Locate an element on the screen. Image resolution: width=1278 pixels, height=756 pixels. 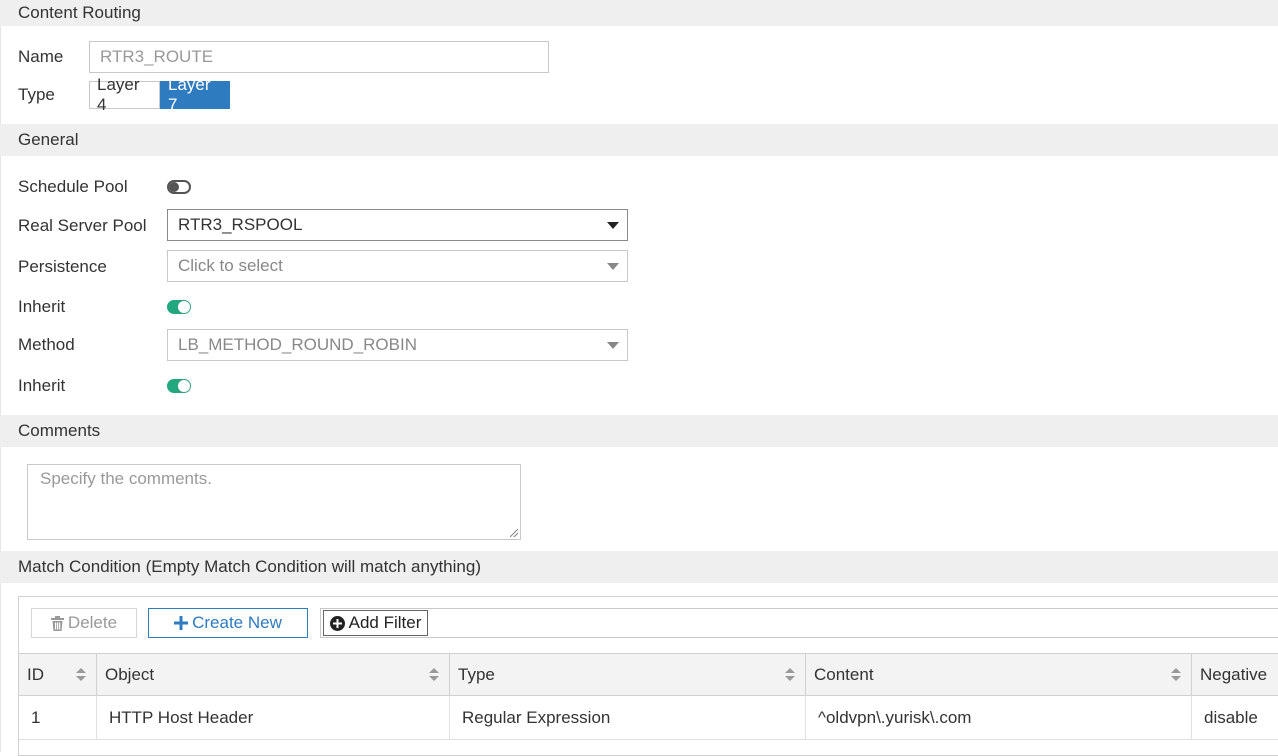
plus-icon is located at coordinates (181, 623).